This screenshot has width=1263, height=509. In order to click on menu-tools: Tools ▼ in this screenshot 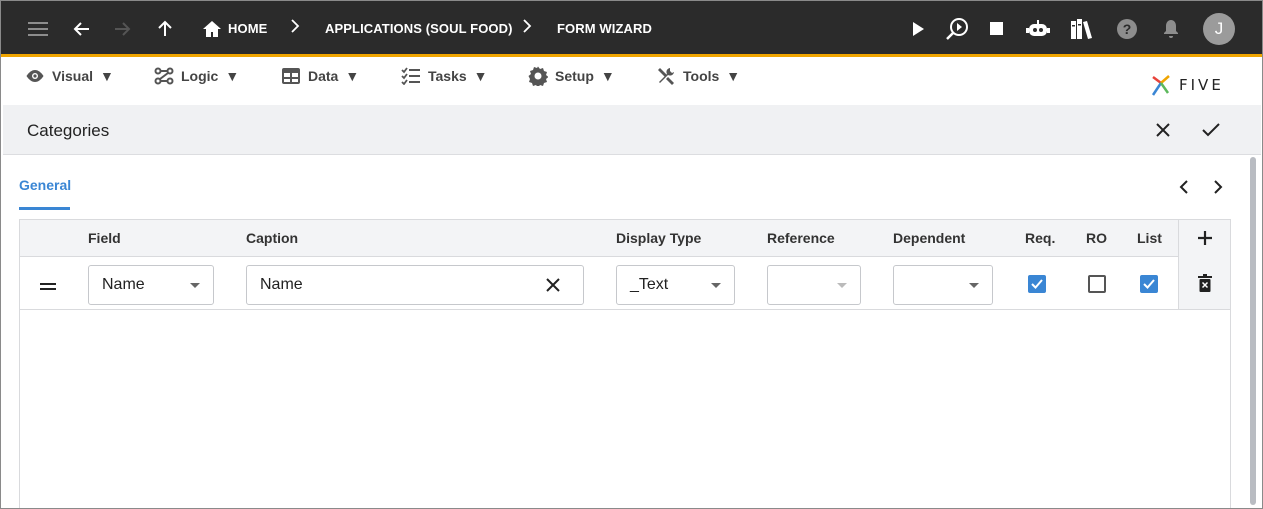, I will do `click(698, 76)`.